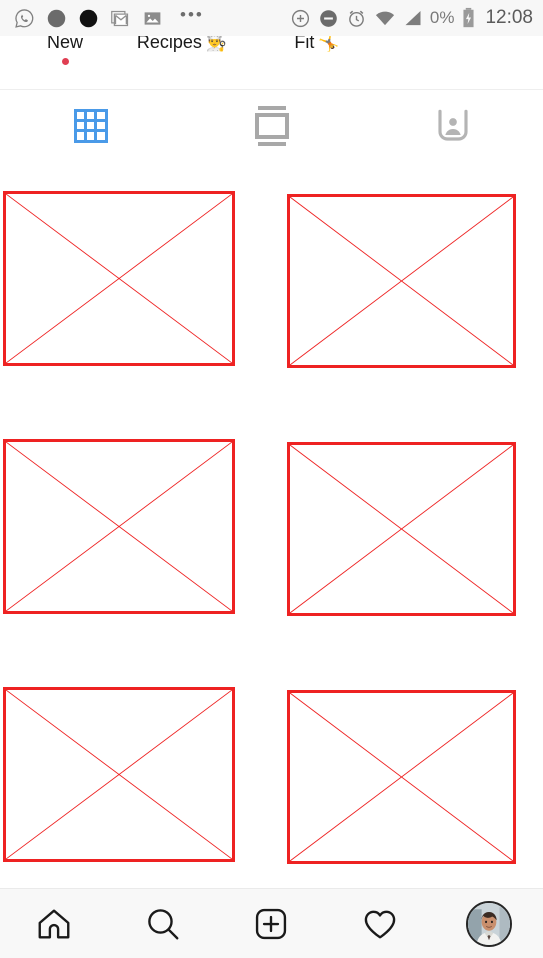 This screenshot has width=543, height=958. I want to click on nav-activity, so click(380, 923).